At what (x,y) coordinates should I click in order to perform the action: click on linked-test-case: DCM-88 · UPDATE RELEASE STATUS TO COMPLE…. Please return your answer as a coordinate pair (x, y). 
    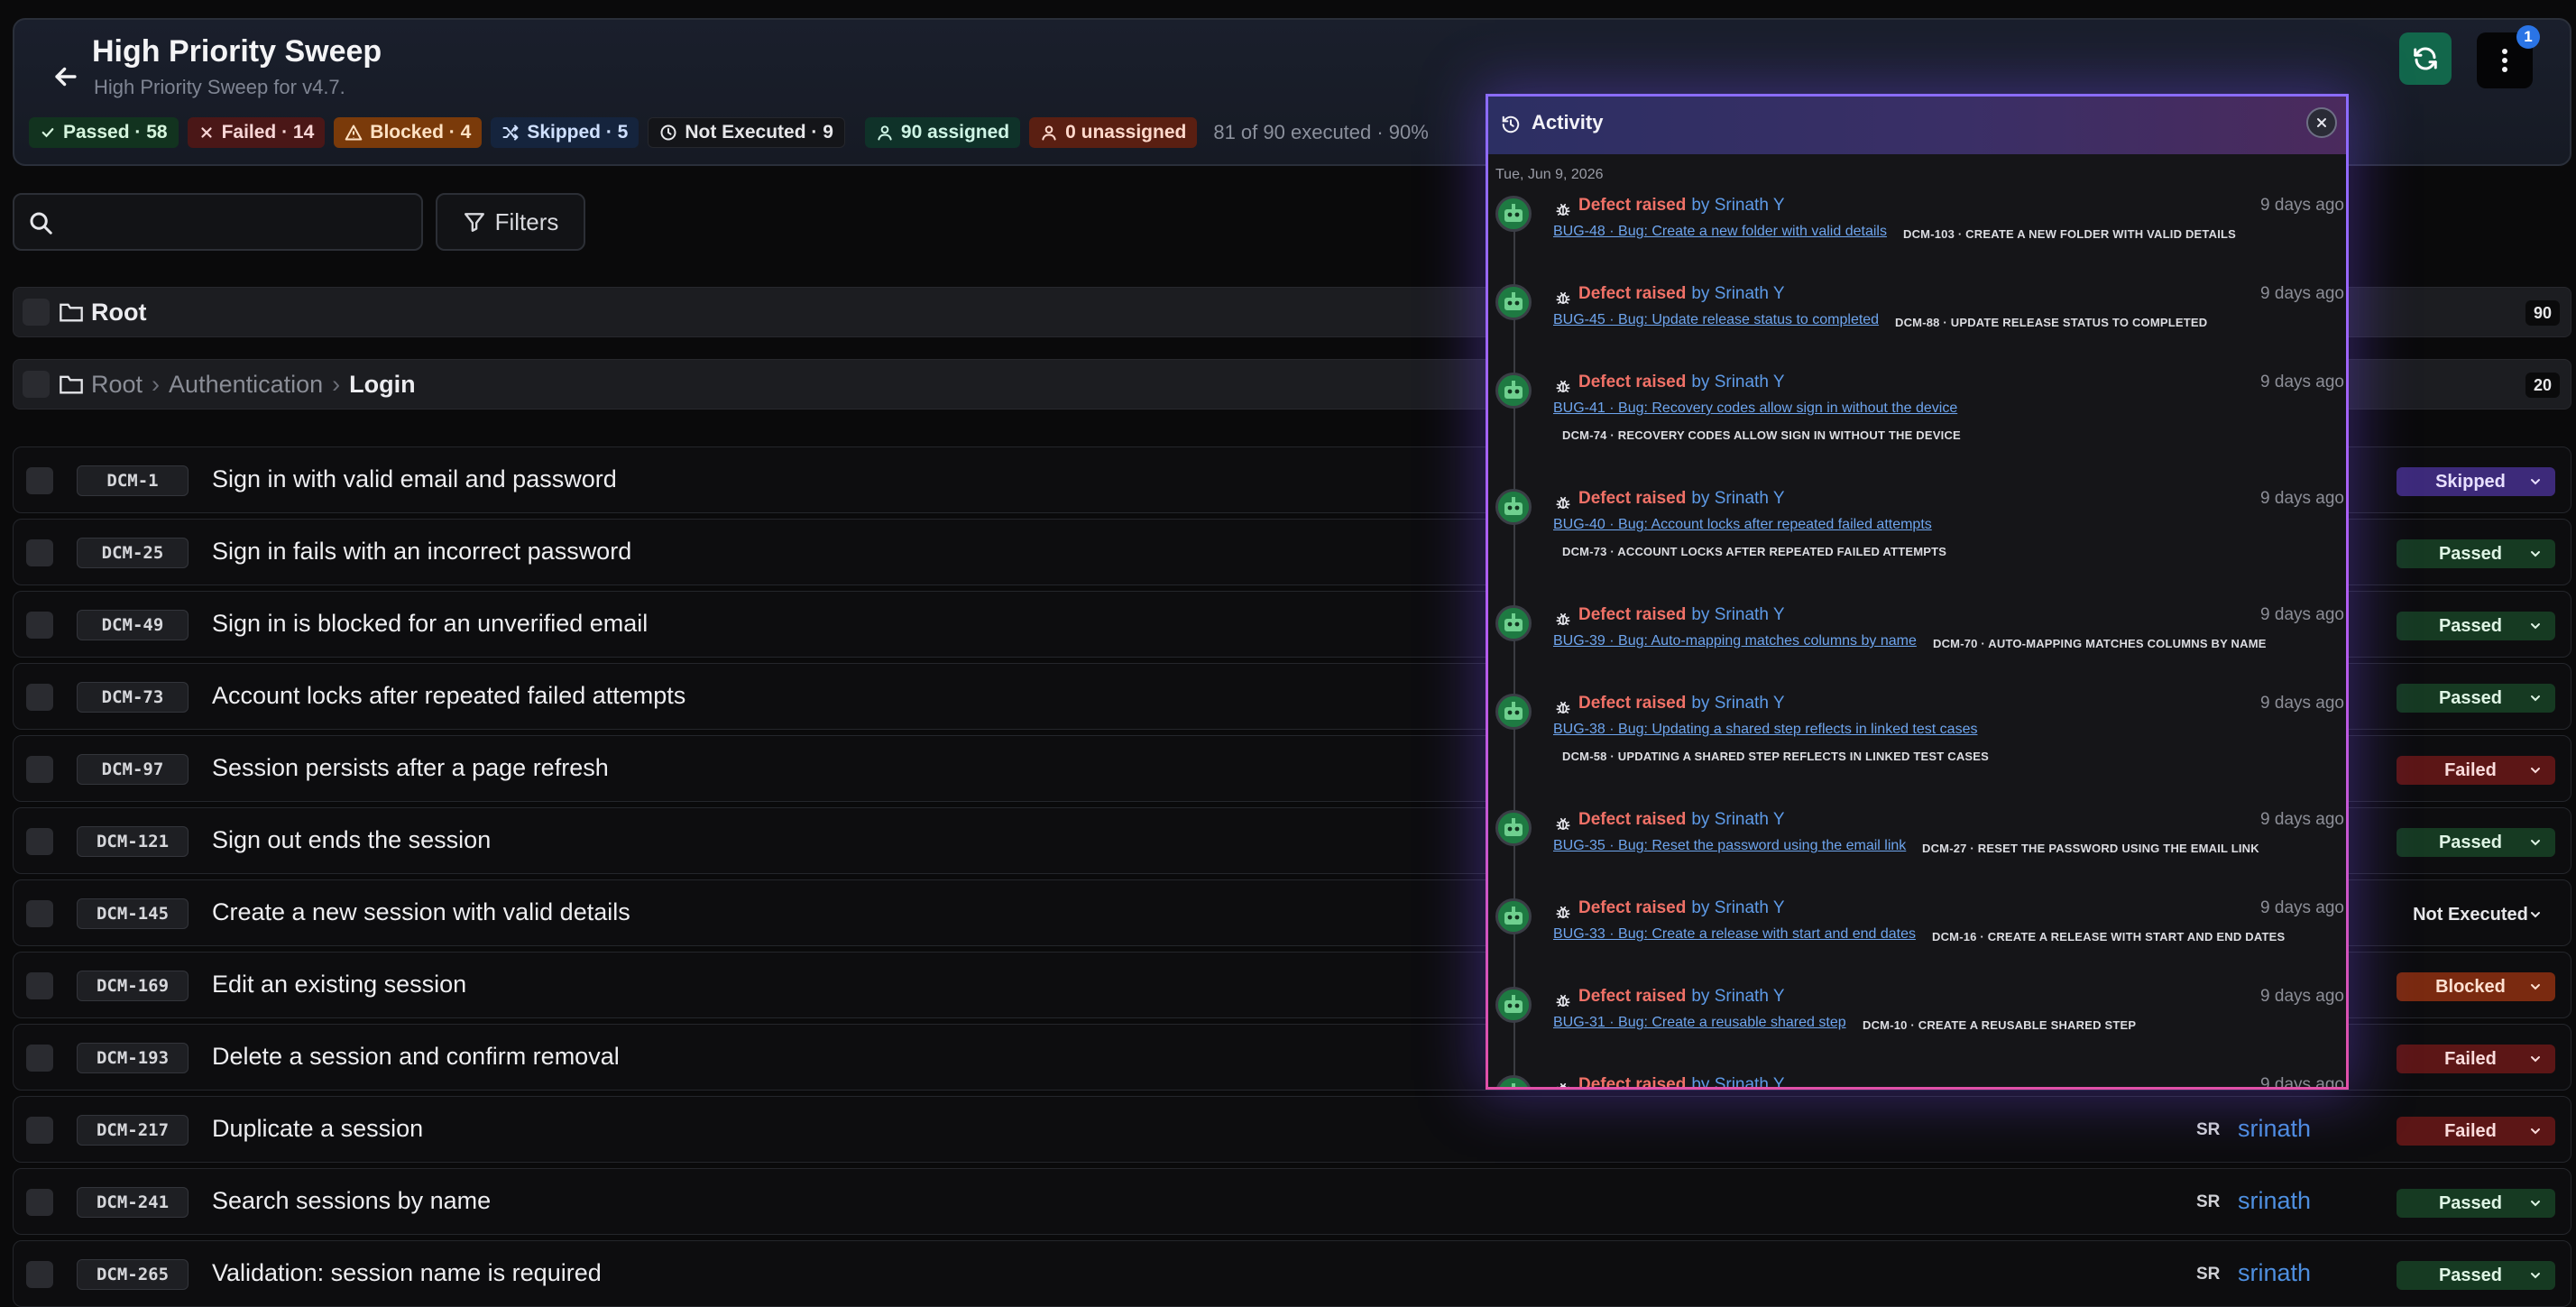
    Looking at the image, I should click on (2051, 322).